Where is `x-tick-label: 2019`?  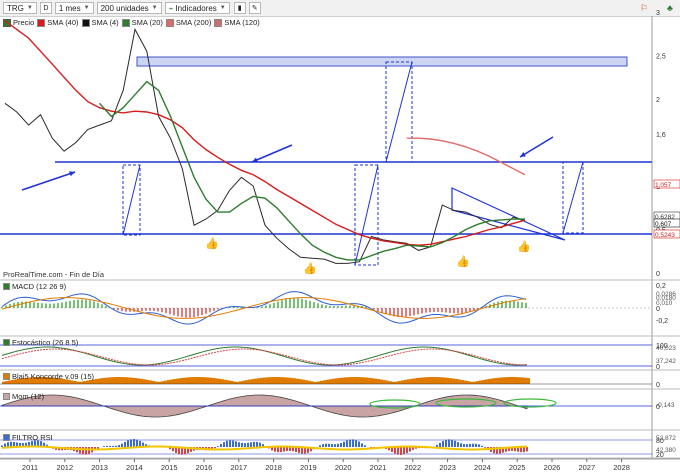
x-tick-label: 2019 is located at coordinates (308, 467).